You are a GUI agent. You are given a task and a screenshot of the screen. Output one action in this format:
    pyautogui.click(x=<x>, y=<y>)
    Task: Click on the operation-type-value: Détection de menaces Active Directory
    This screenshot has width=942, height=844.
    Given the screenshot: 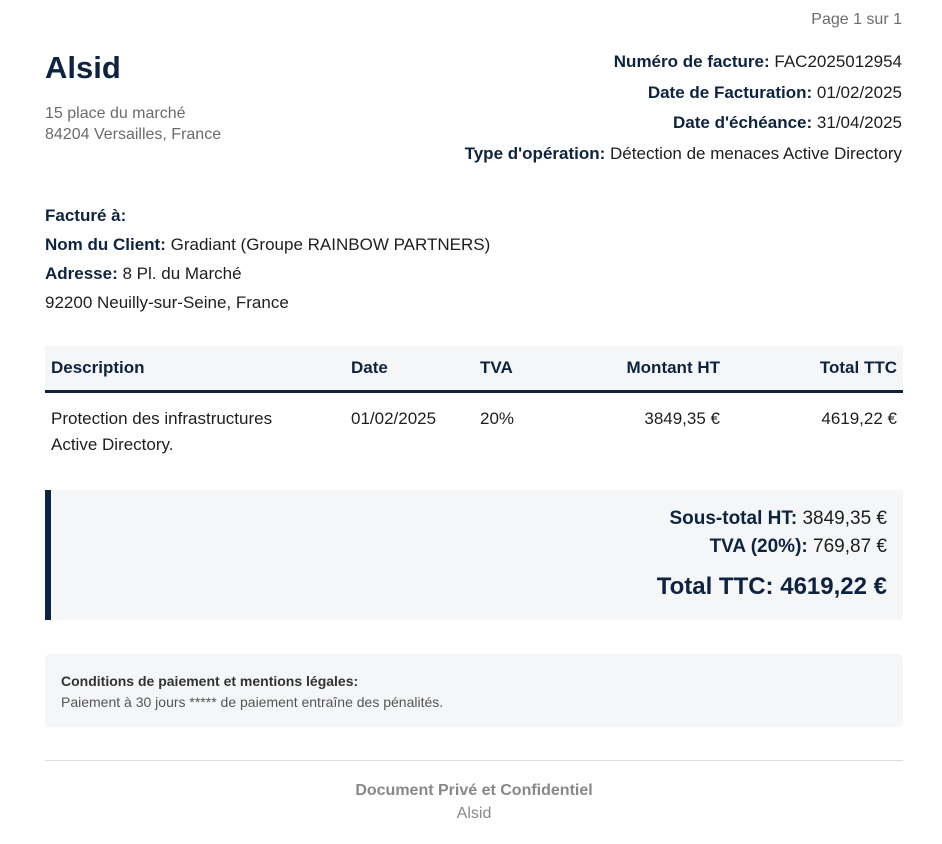 What is the action you would take?
    pyautogui.click(x=756, y=153)
    